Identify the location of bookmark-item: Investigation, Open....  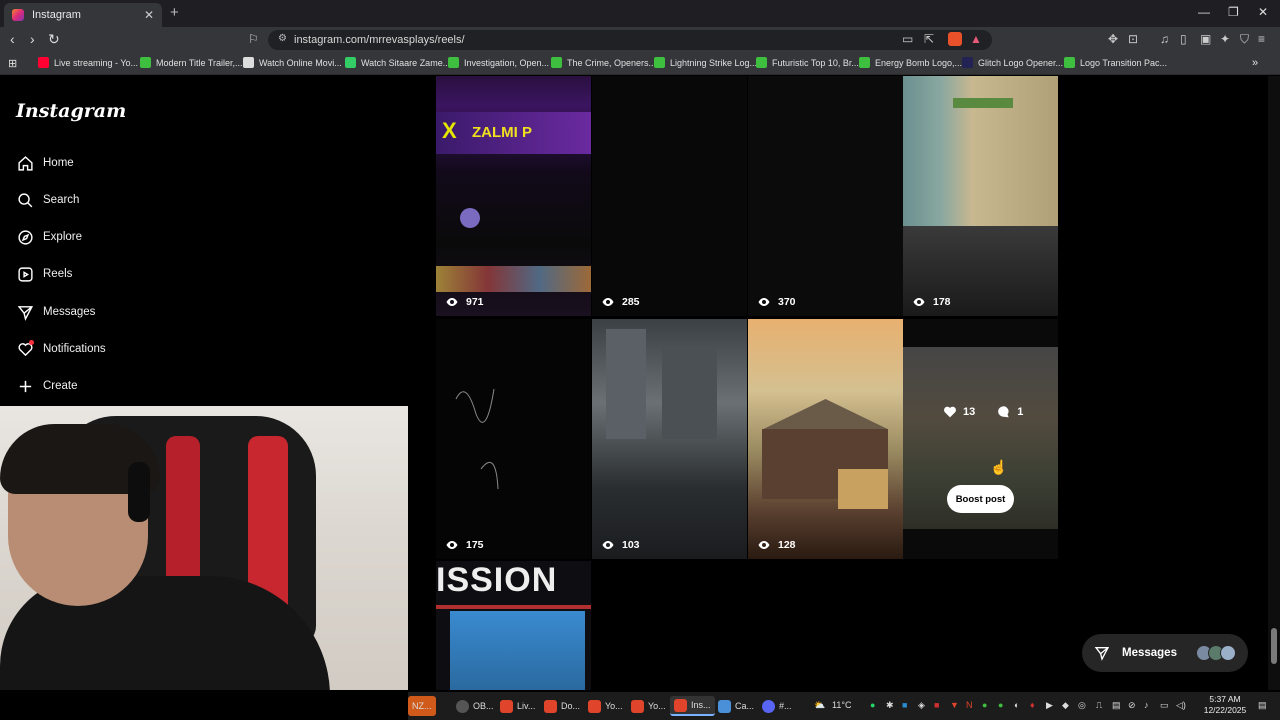
(498, 62).